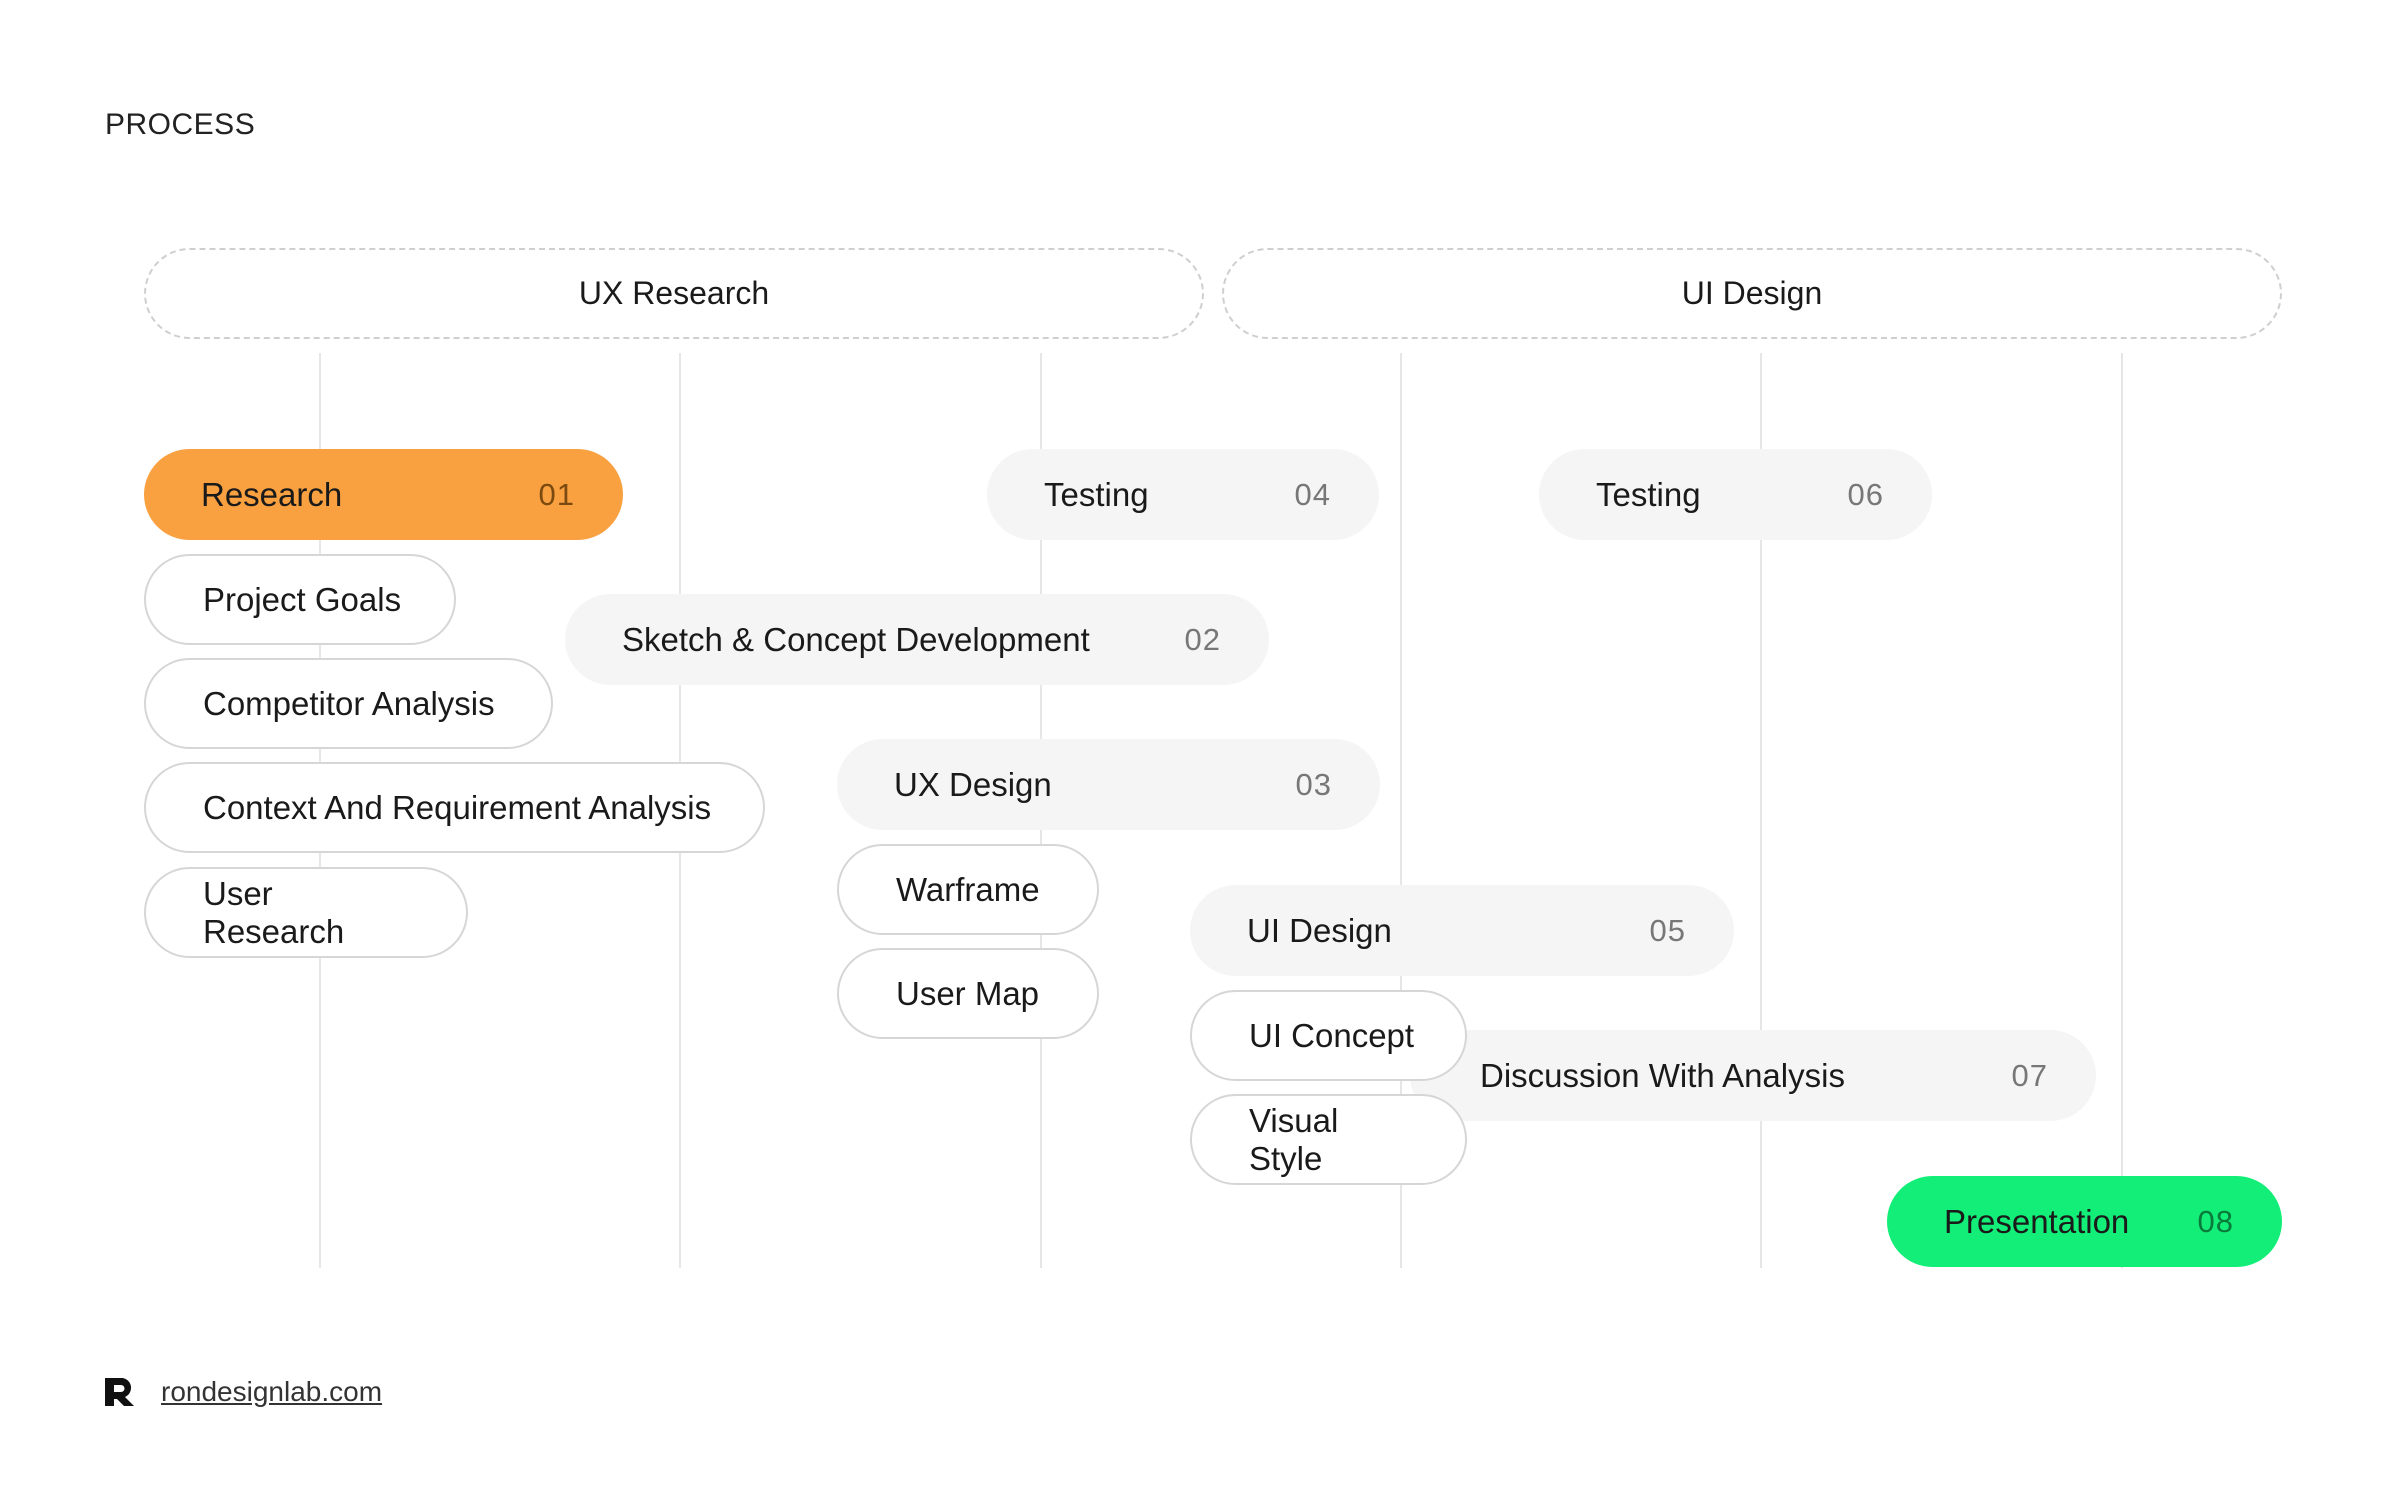 The width and height of the screenshot is (2401, 1501). I want to click on phase-number: 01, so click(556, 494).